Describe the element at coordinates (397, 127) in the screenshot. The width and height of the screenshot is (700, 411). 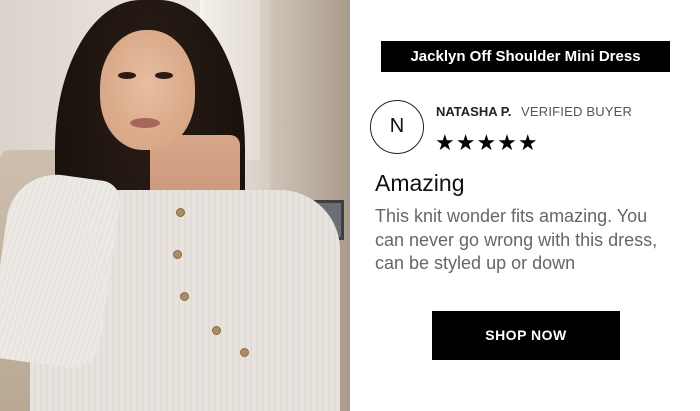
I see `reviewer-avatar: N` at that location.